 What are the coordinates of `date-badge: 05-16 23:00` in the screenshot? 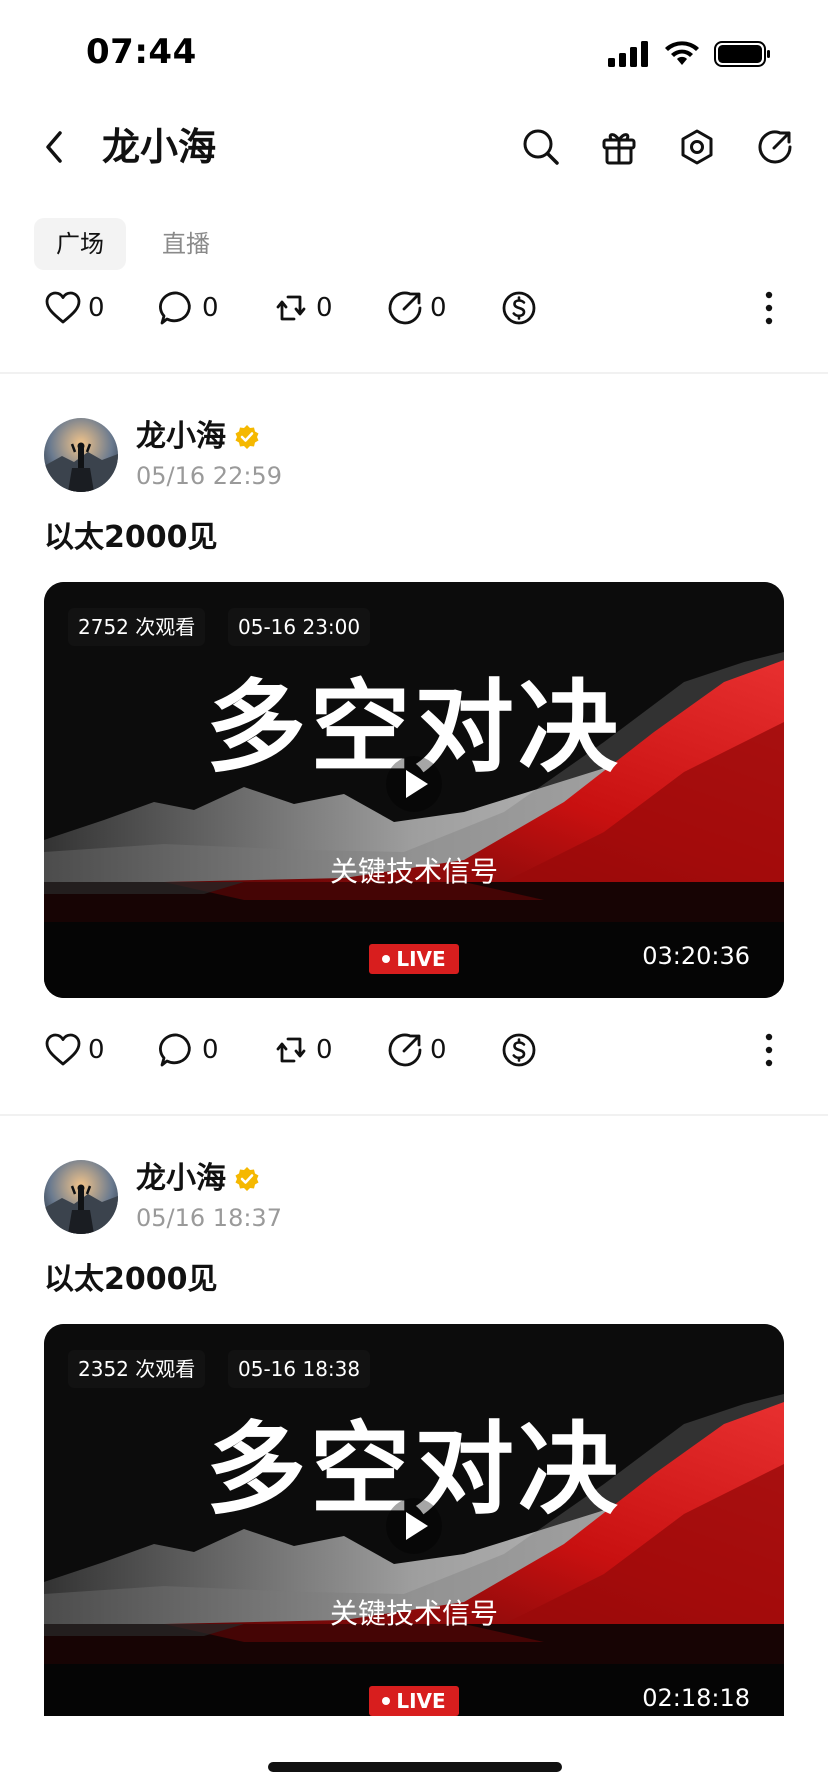 It's located at (299, 627).